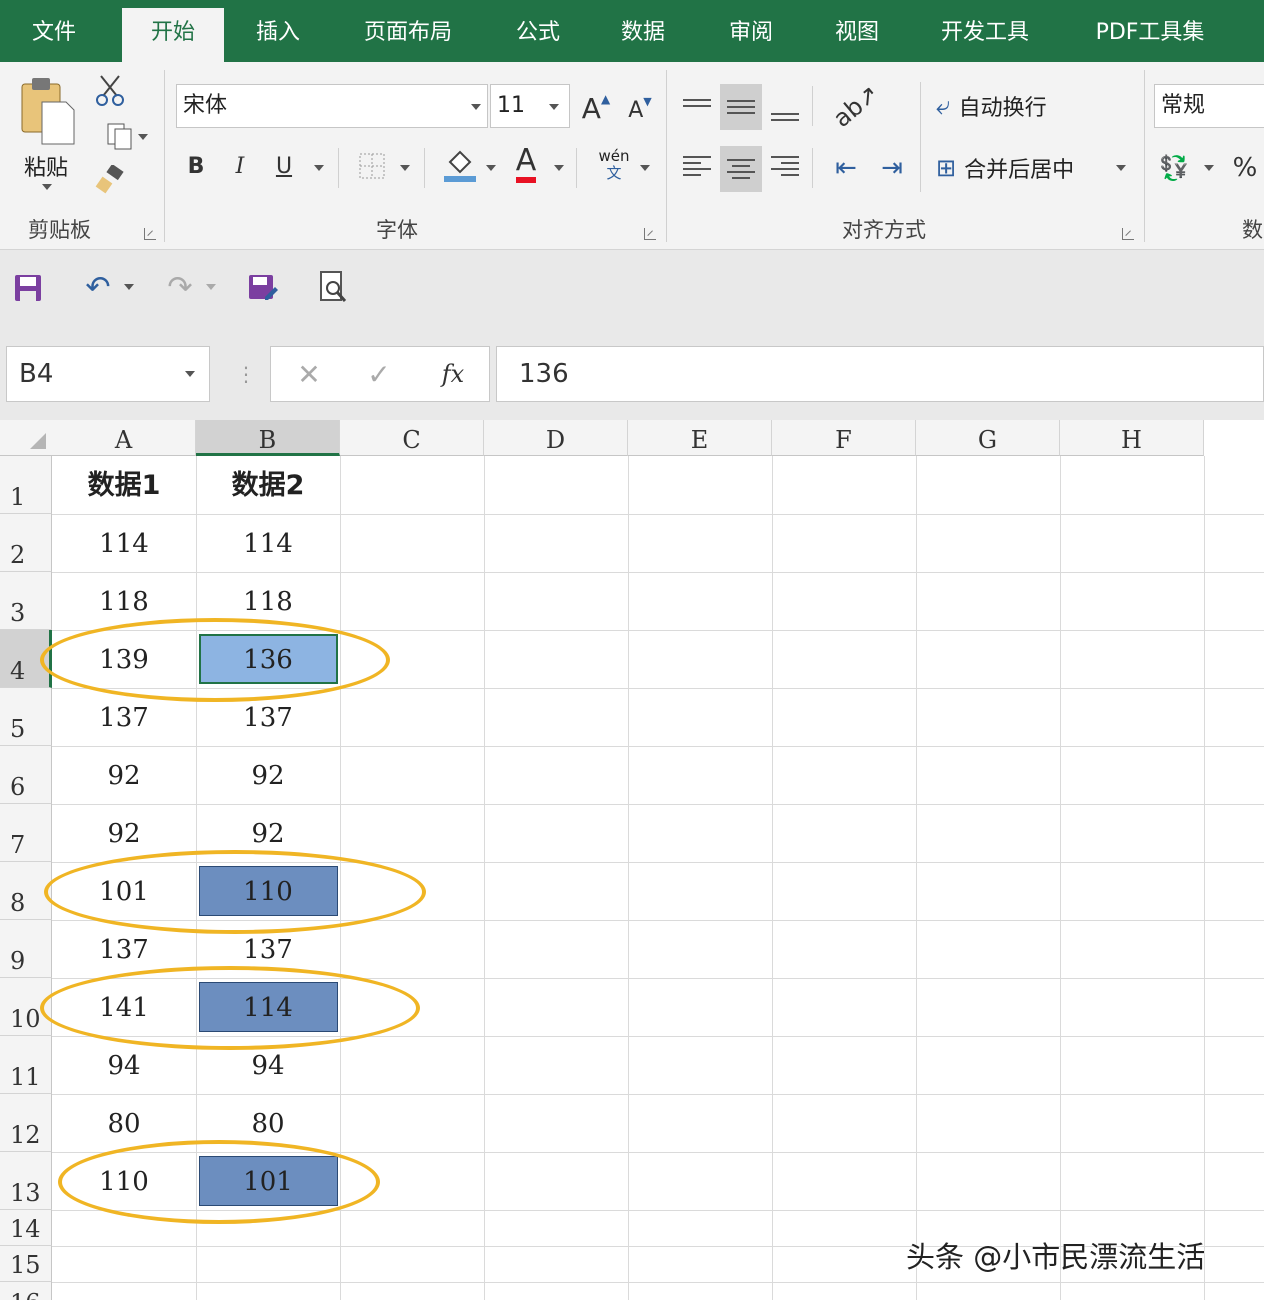 This screenshot has height=1300, width=1264. Describe the element at coordinates (751, 31) in the screenshot. I see `tab-review: 审阅` at that location.